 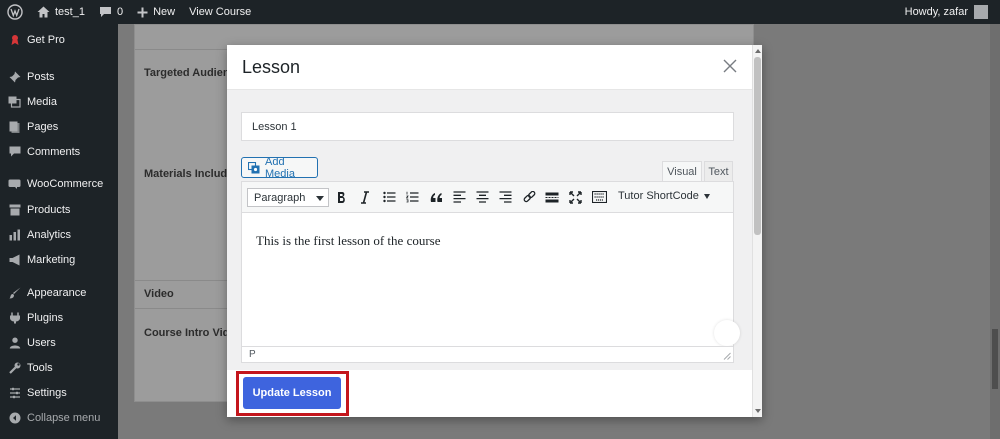 What do you see at coordinates (159, 294) in the screenshot?
I see `video-section-label: Video` at bounding box center [159, 294].